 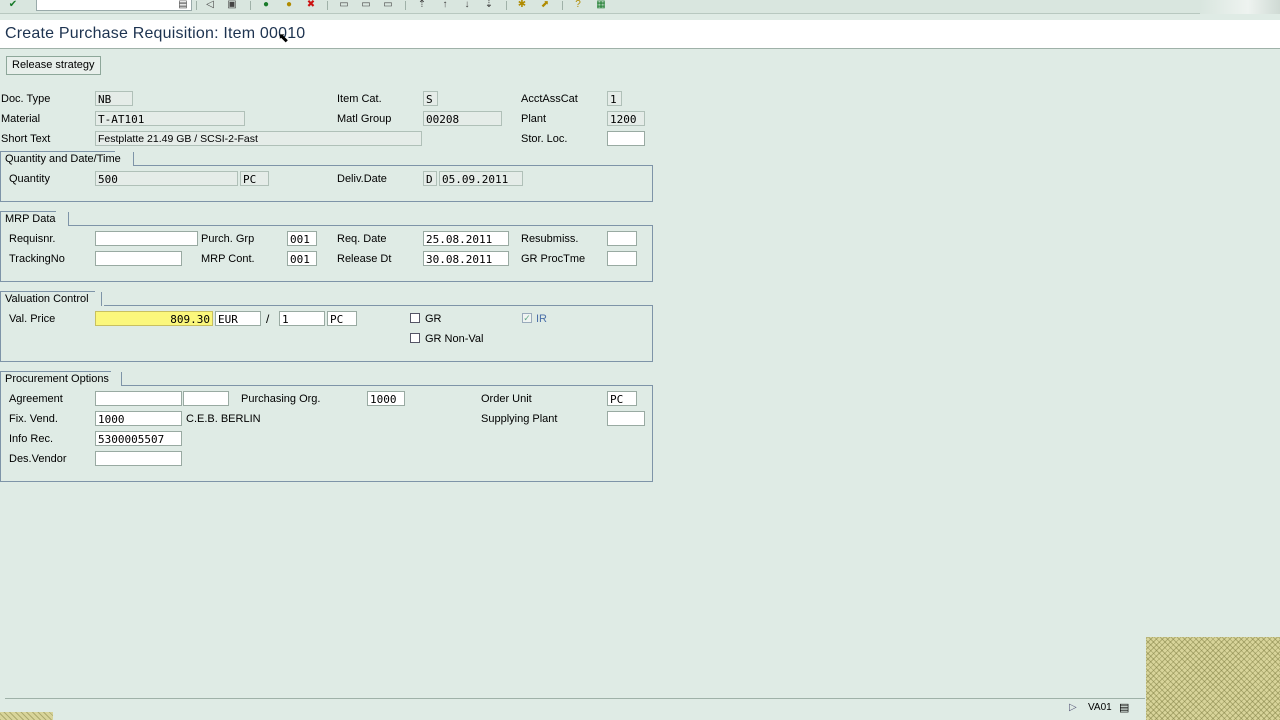 What do you see at coordinates (622, 398) in the screenshot?
I see `order-unit-field: PC` at bounding box center [622, 398].